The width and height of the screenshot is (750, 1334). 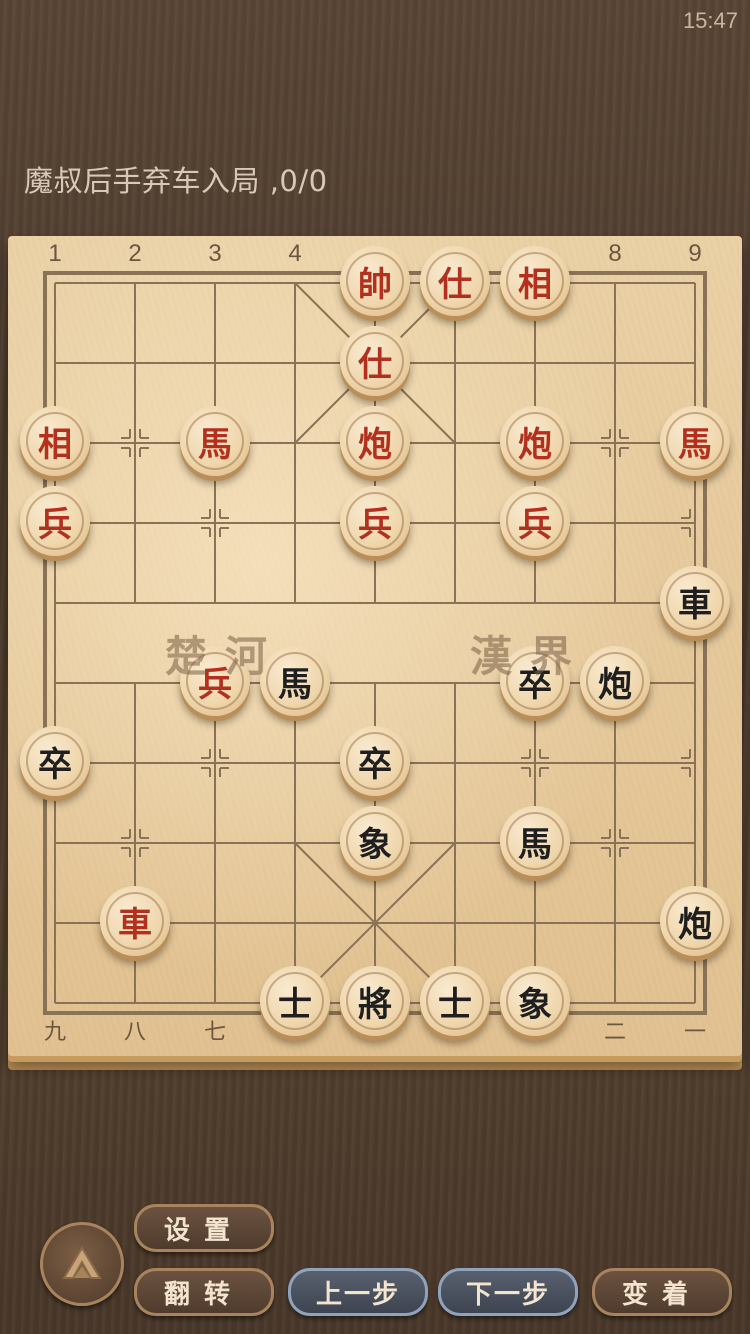 I want to click on black-piece: 馬, so click(x=535, y=841).